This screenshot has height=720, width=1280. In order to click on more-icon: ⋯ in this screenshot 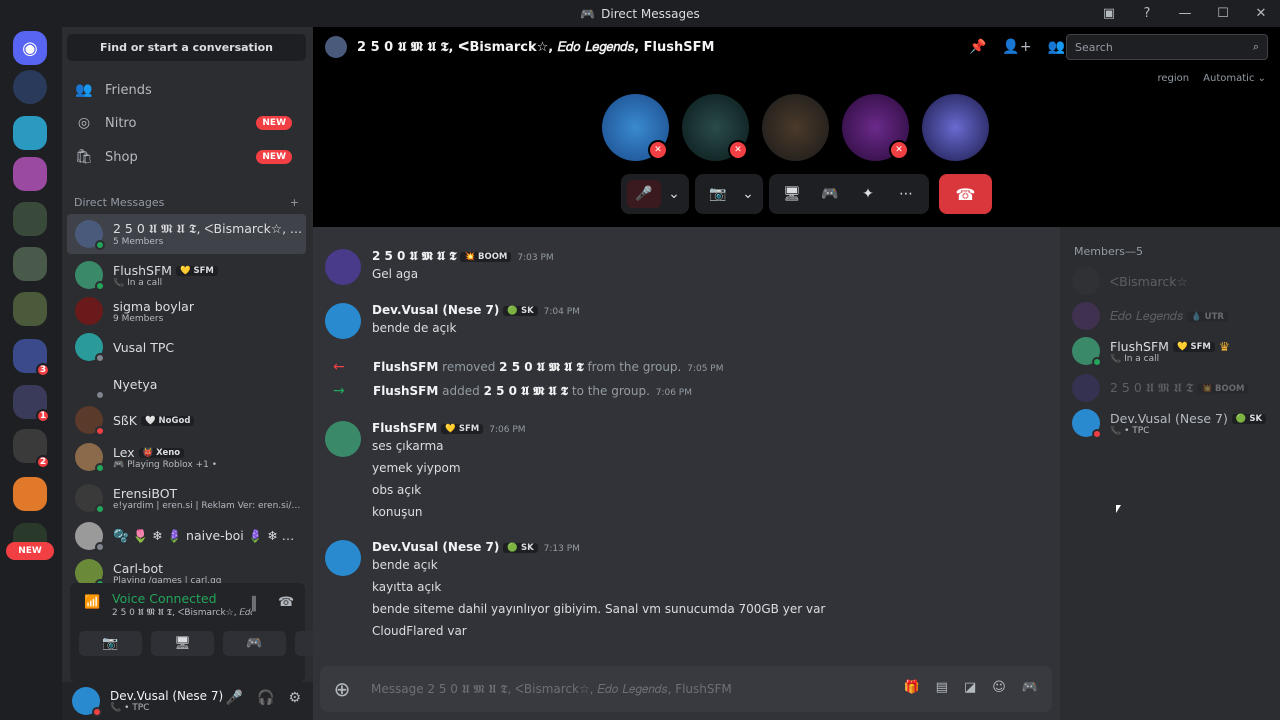, I will do `click(906, 194)`.